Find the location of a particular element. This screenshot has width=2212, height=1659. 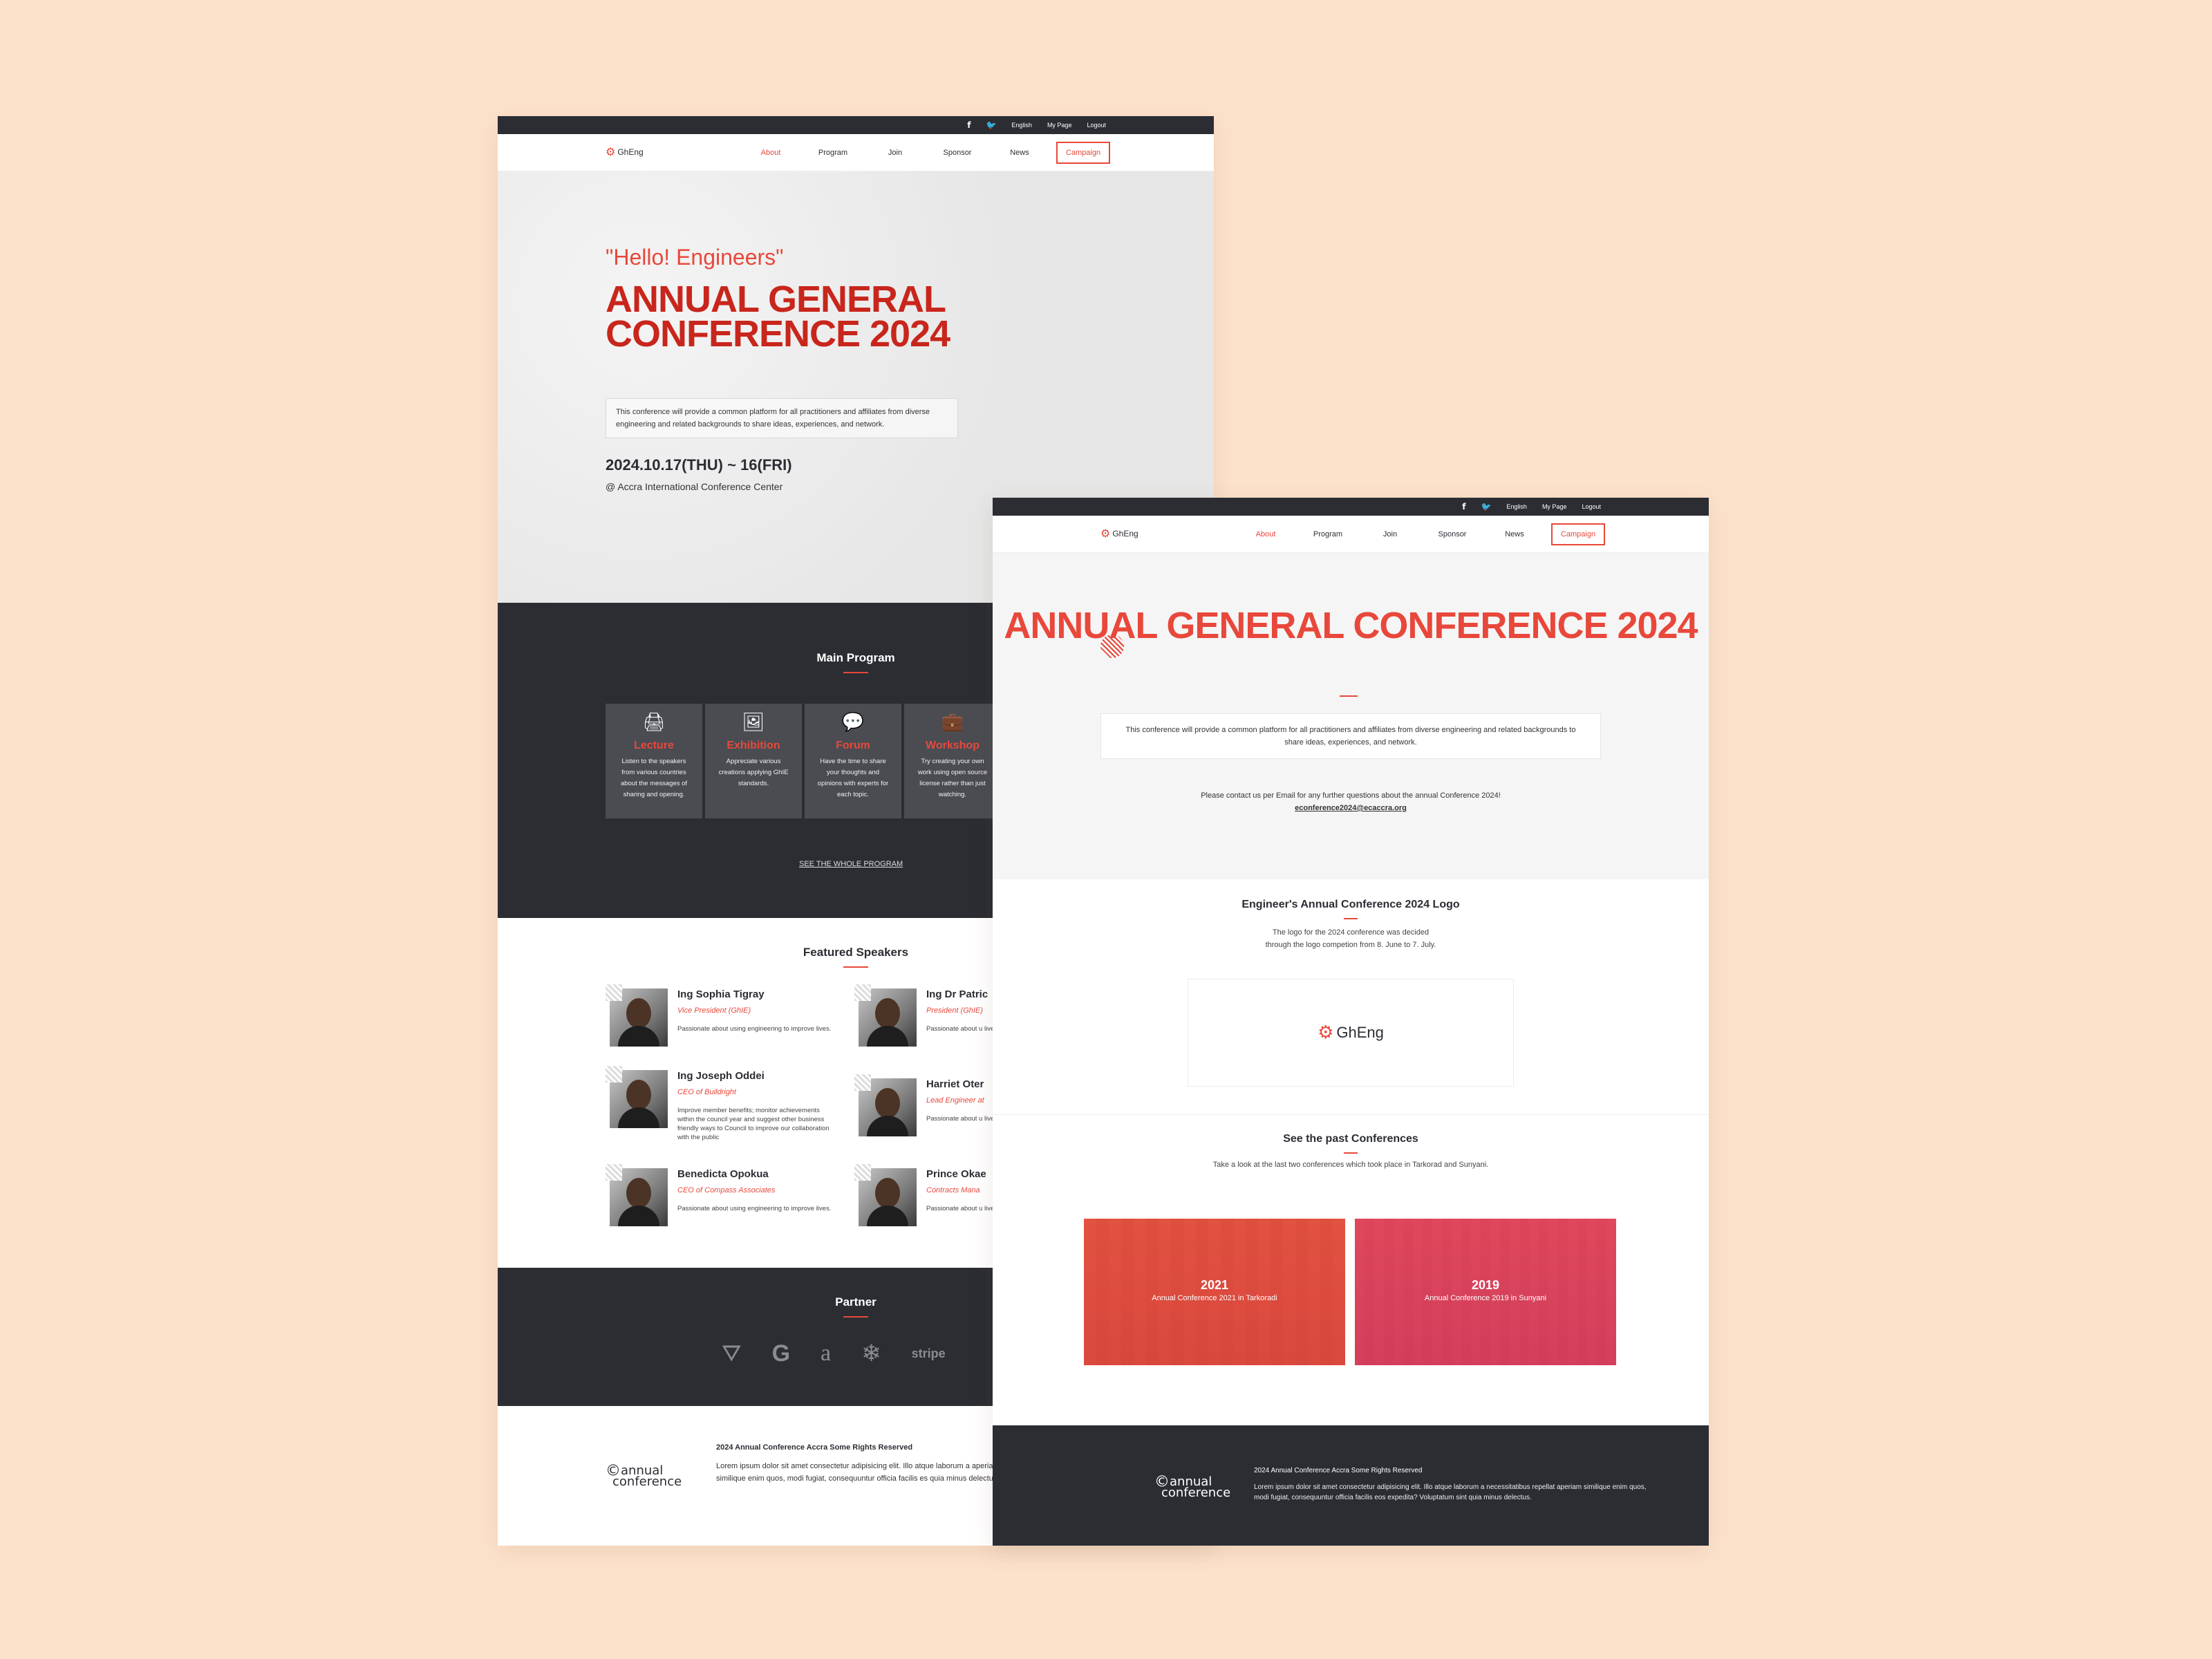

speaker-role: Lead Engineer at is located at coordinates (955, 1100).